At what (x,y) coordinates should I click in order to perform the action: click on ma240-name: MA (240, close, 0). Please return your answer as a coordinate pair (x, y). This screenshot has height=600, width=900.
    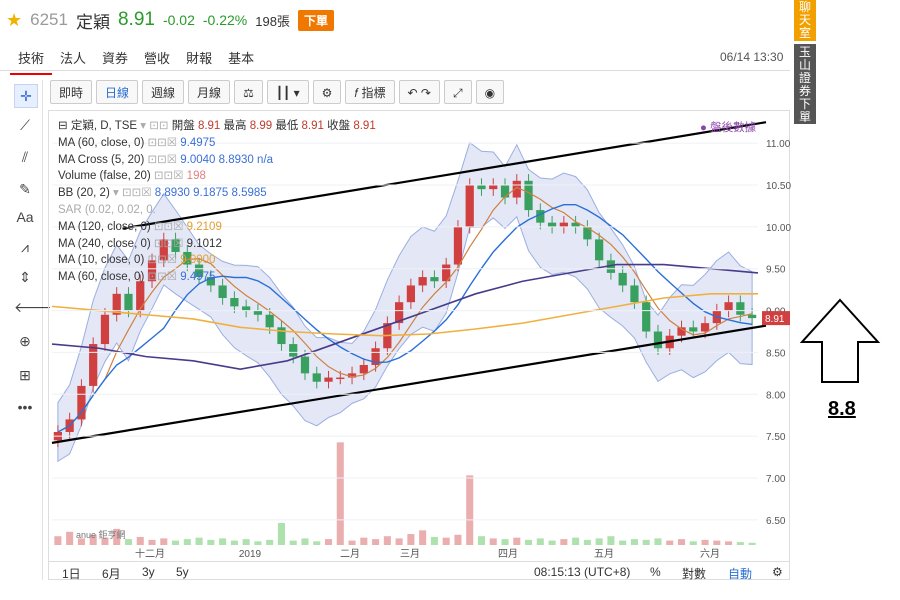
    Looking at the image, I should click on (104, 243).